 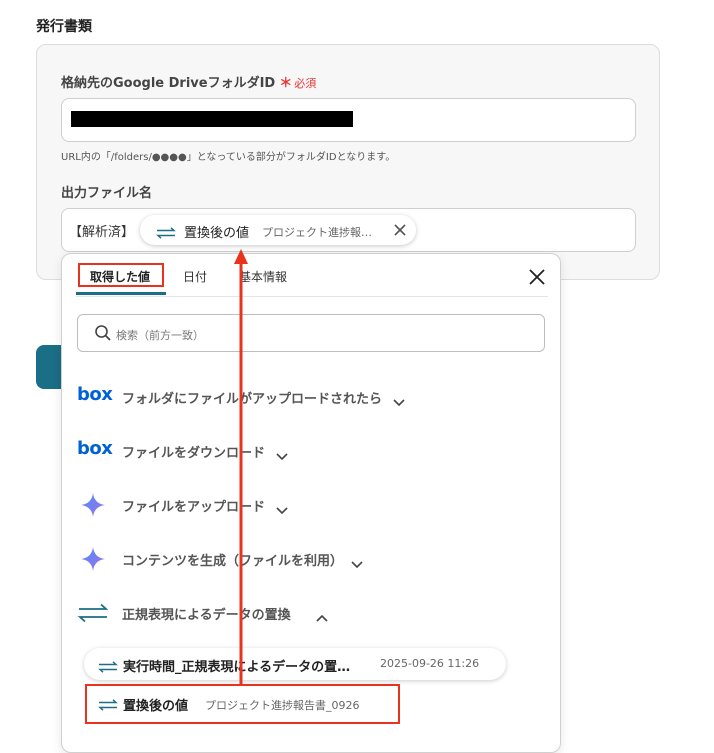 I want to click on sub-item-execution-time: 実行時間_正規表現によるデータの置… 2025-09-26 11:26, so click(x=295, y=664).